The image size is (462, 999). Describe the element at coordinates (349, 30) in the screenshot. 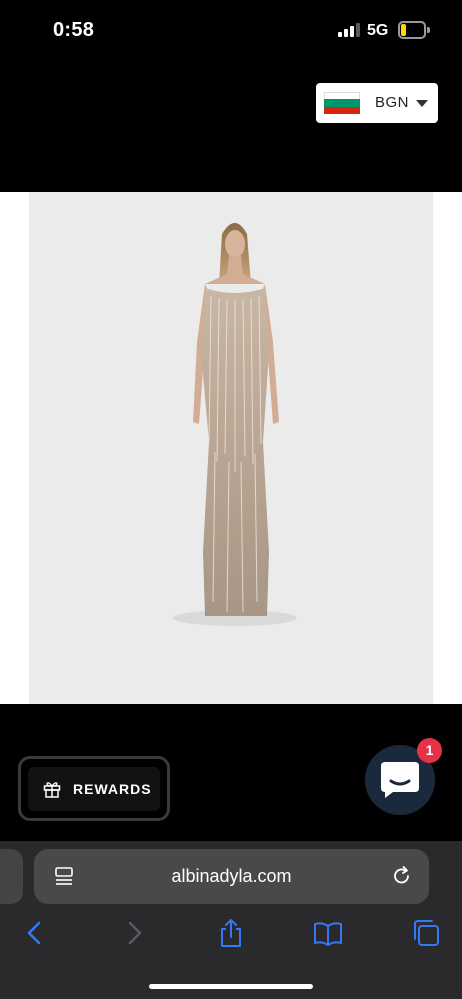

I see `signal-strength-icon` at that location.